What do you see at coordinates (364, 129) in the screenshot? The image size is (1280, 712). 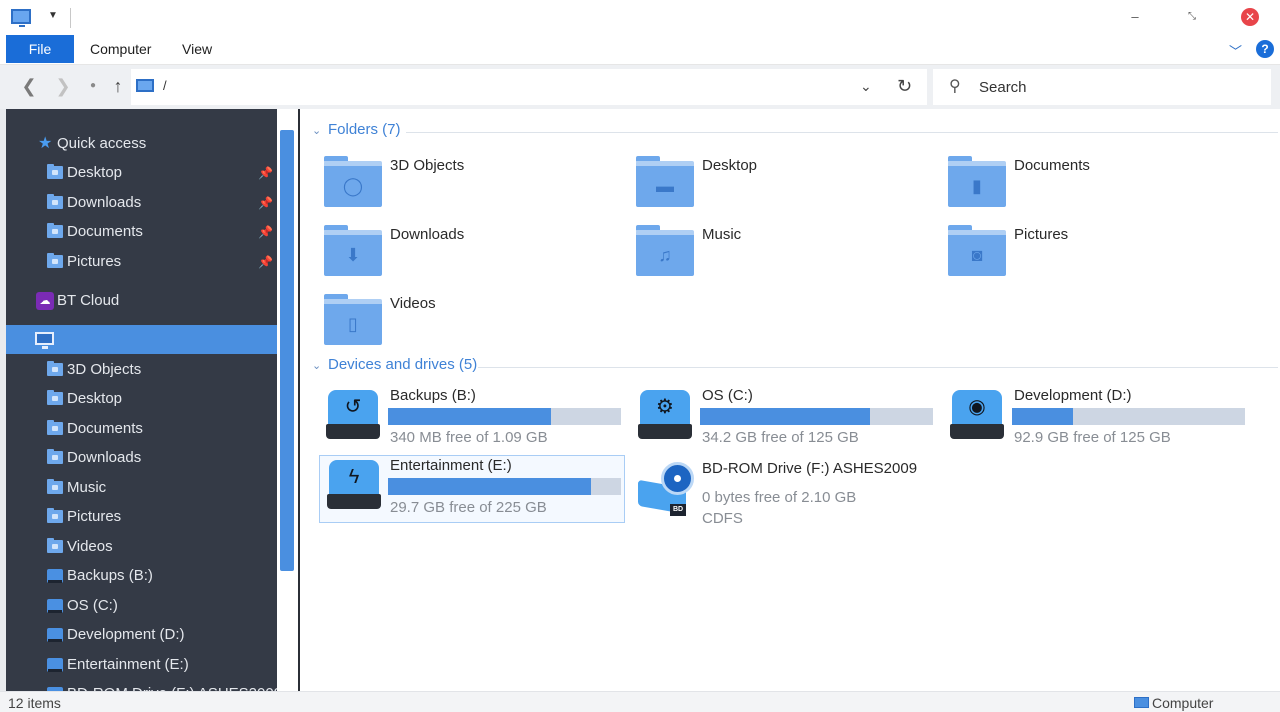 I see `group-header-label: Folders (7)` at bounding box center [364, 129].